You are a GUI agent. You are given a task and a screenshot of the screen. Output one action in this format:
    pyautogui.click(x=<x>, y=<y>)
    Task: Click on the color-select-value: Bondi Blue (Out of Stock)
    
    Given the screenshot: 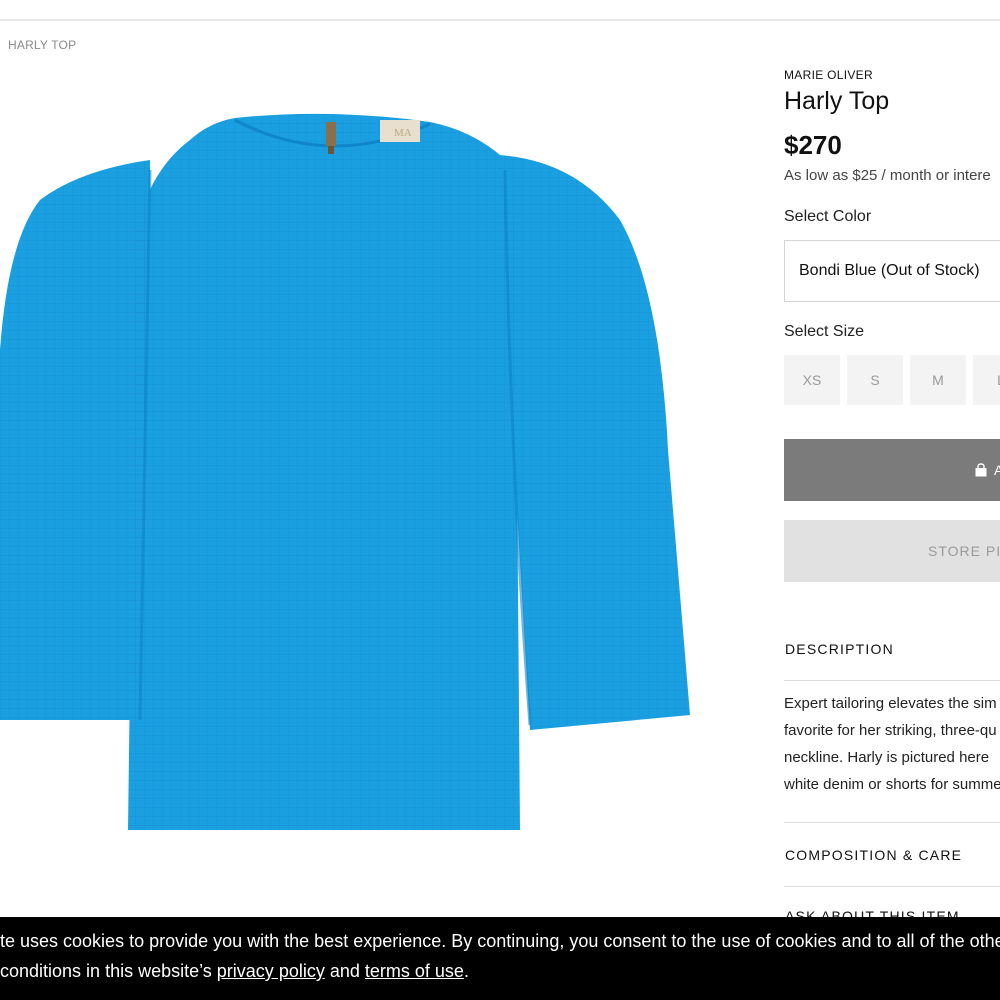 What is the action you would take?
    pyautogui.click(x=889, y=270)
    